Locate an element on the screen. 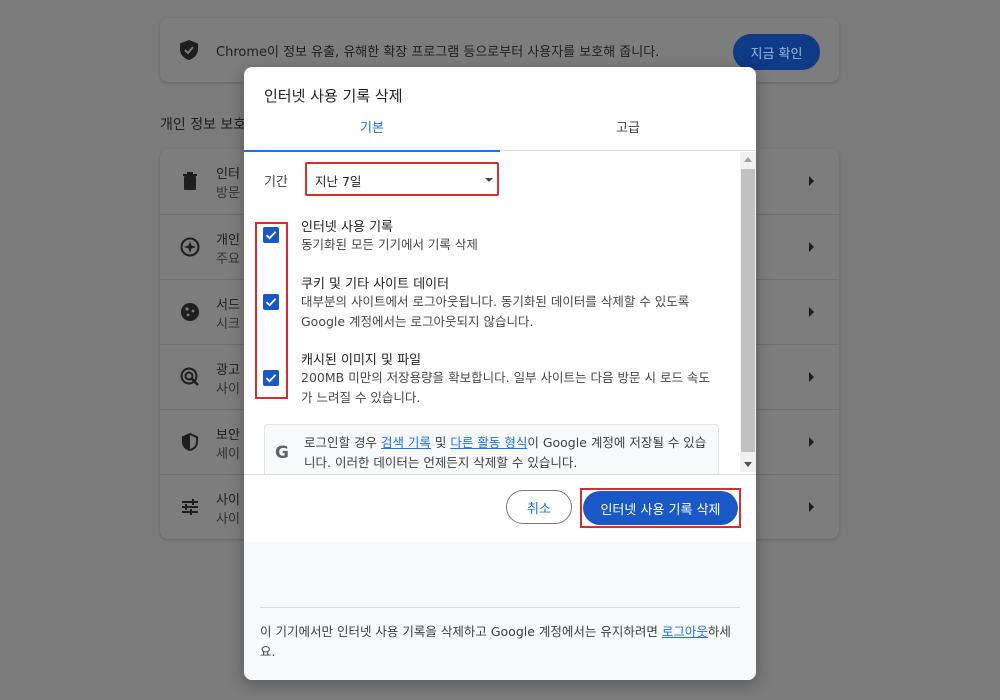 Image resolution: width=1000 pixels, height=700 pixels. option-title-history: 인터넷 사용 기록 is located at coordinates (347, 227).